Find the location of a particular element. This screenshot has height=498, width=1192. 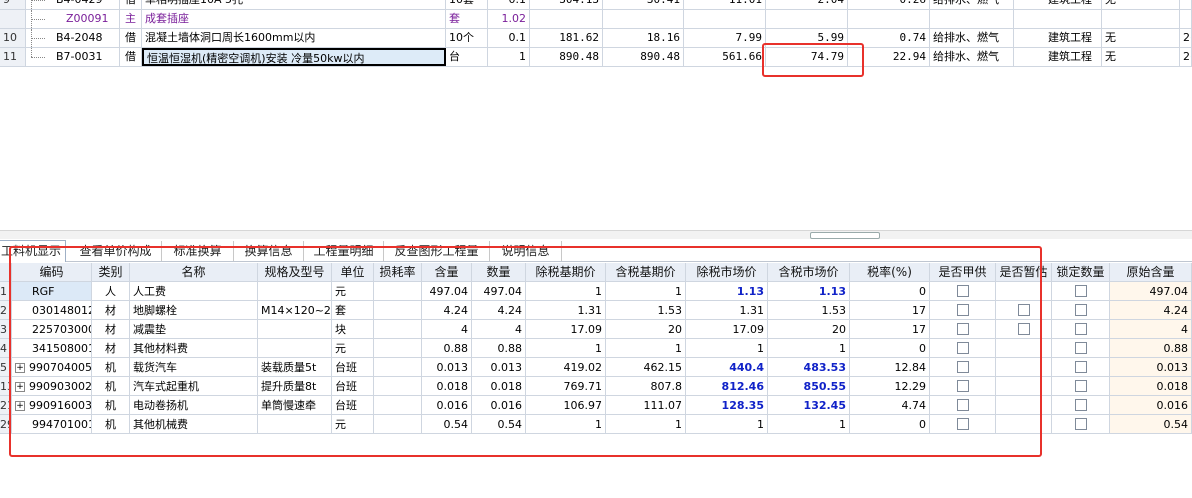

quota-type: 主 is located at coordinates (131, 19).